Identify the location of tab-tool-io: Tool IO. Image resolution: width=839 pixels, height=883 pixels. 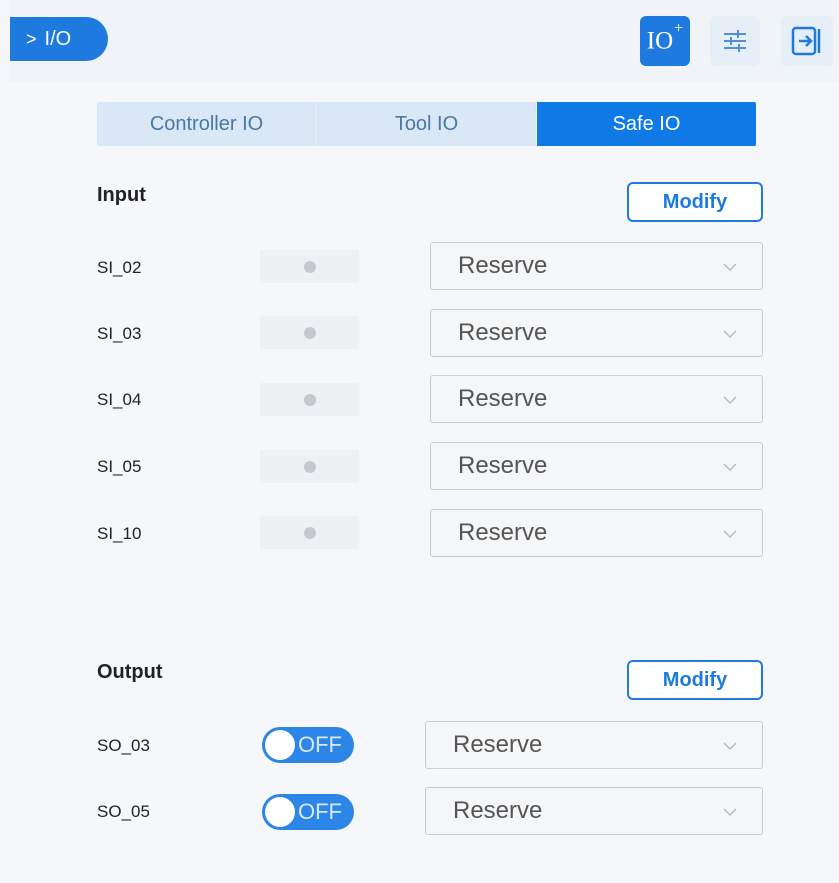
(426, 124).